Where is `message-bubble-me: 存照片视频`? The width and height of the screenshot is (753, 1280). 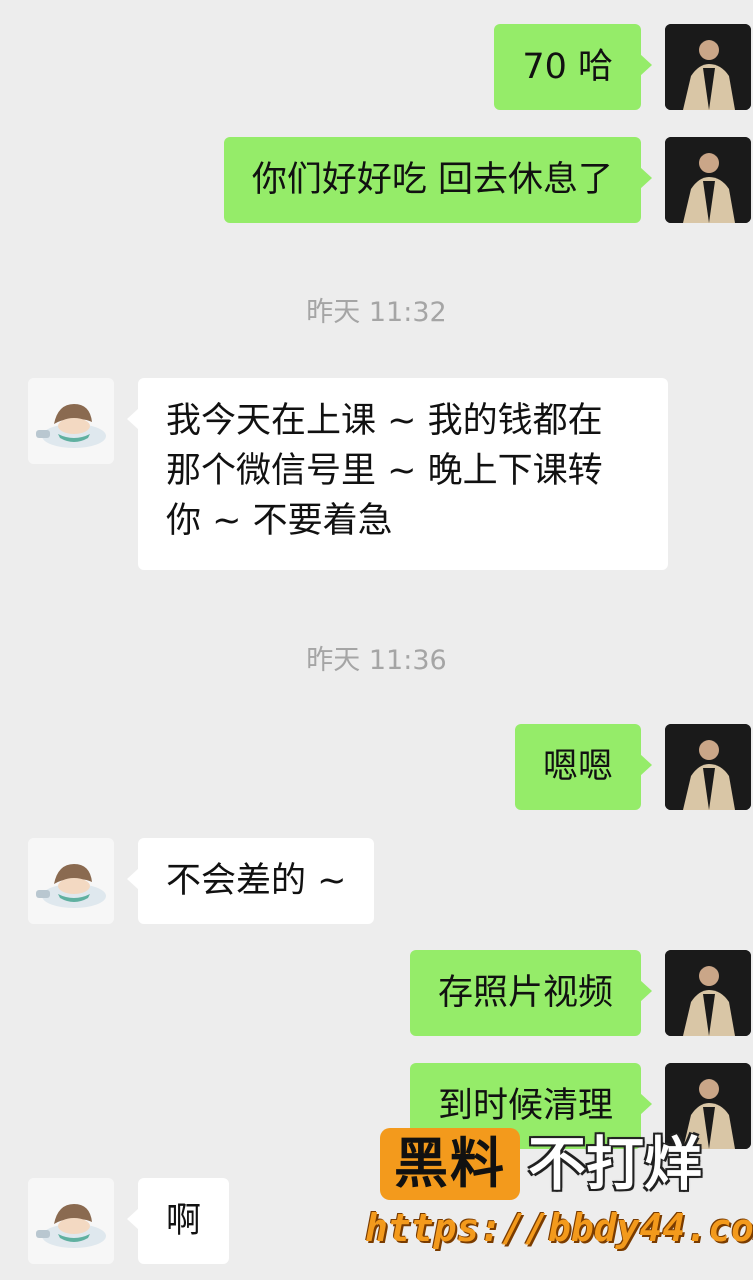 message-bubble-me: 存照片视频 is located at coordinates (531, 993).